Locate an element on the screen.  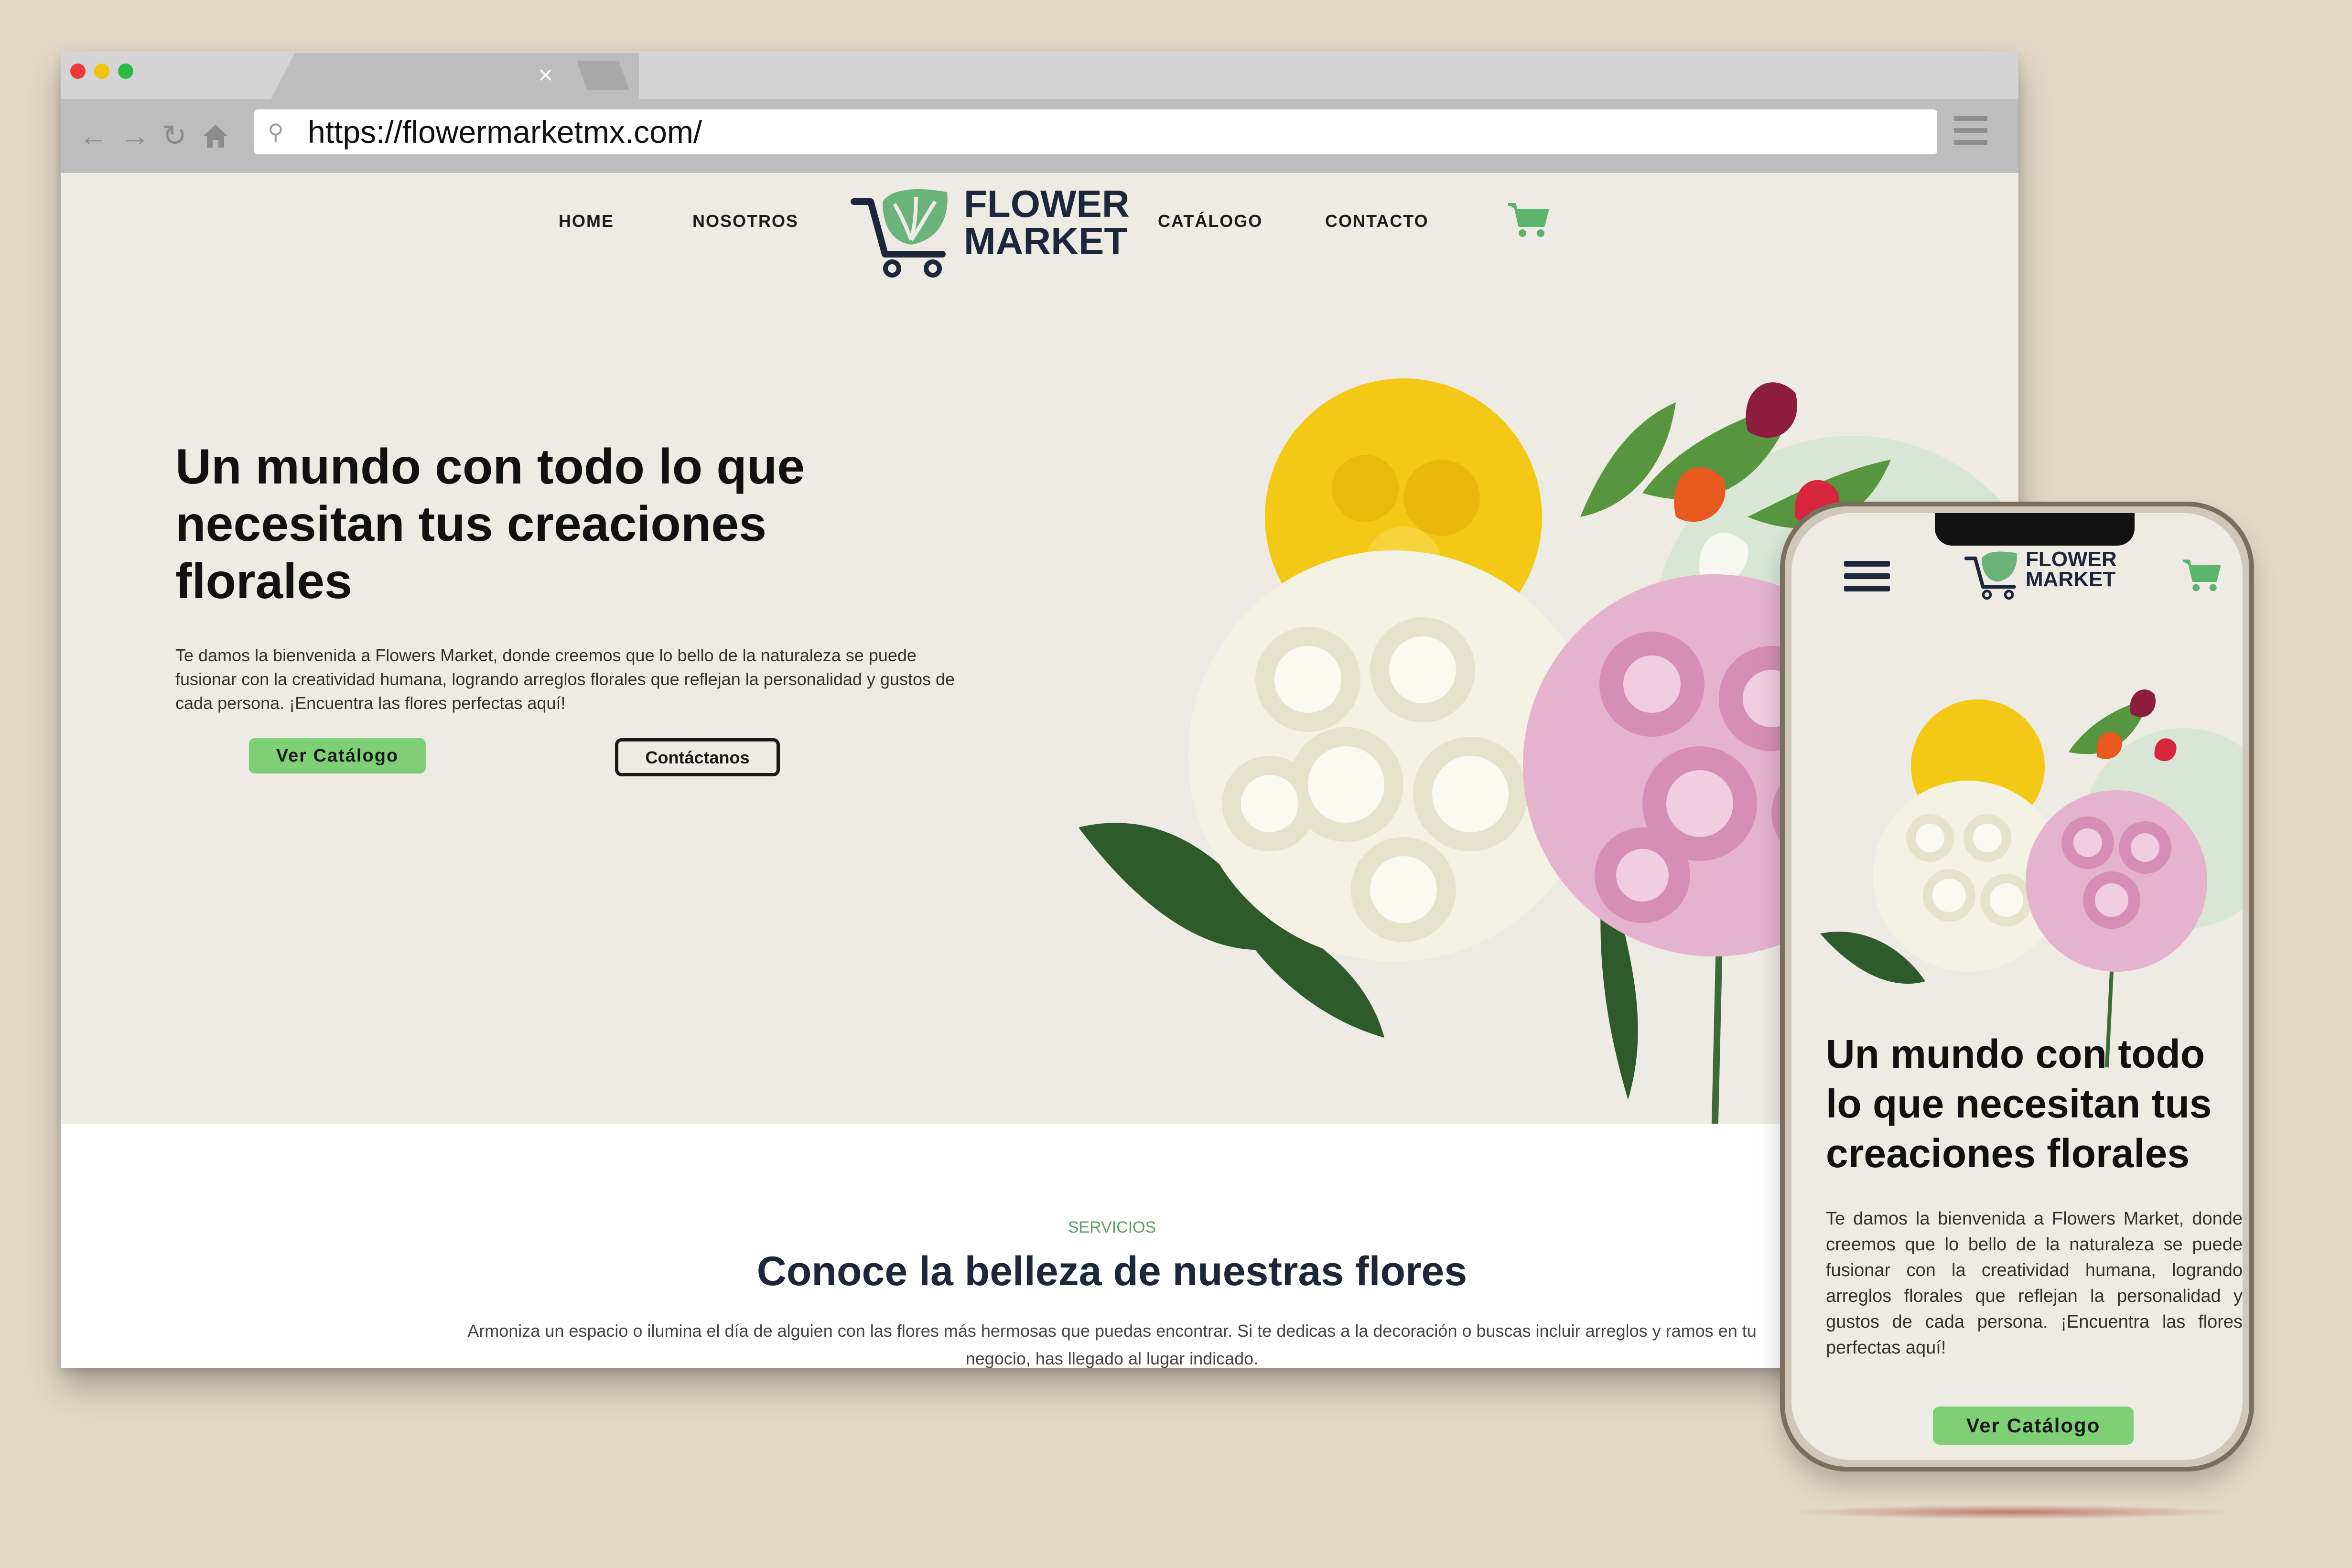
nav-catalogo: CATÁLOGO is located at coordinates (1210, 221).